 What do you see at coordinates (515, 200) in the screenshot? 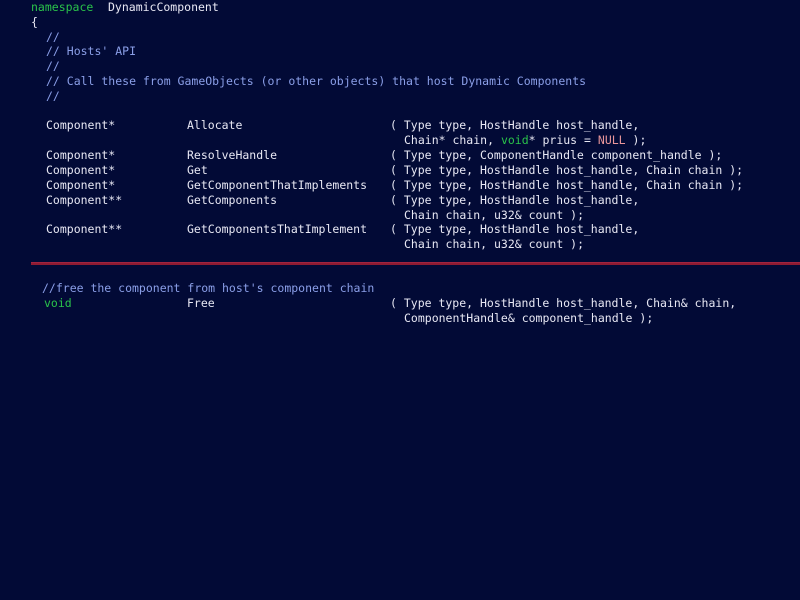
I see `function-args-getcomponents-line1: ( Type type, HostHandle host_handle,` at bounding box center [515, 200].